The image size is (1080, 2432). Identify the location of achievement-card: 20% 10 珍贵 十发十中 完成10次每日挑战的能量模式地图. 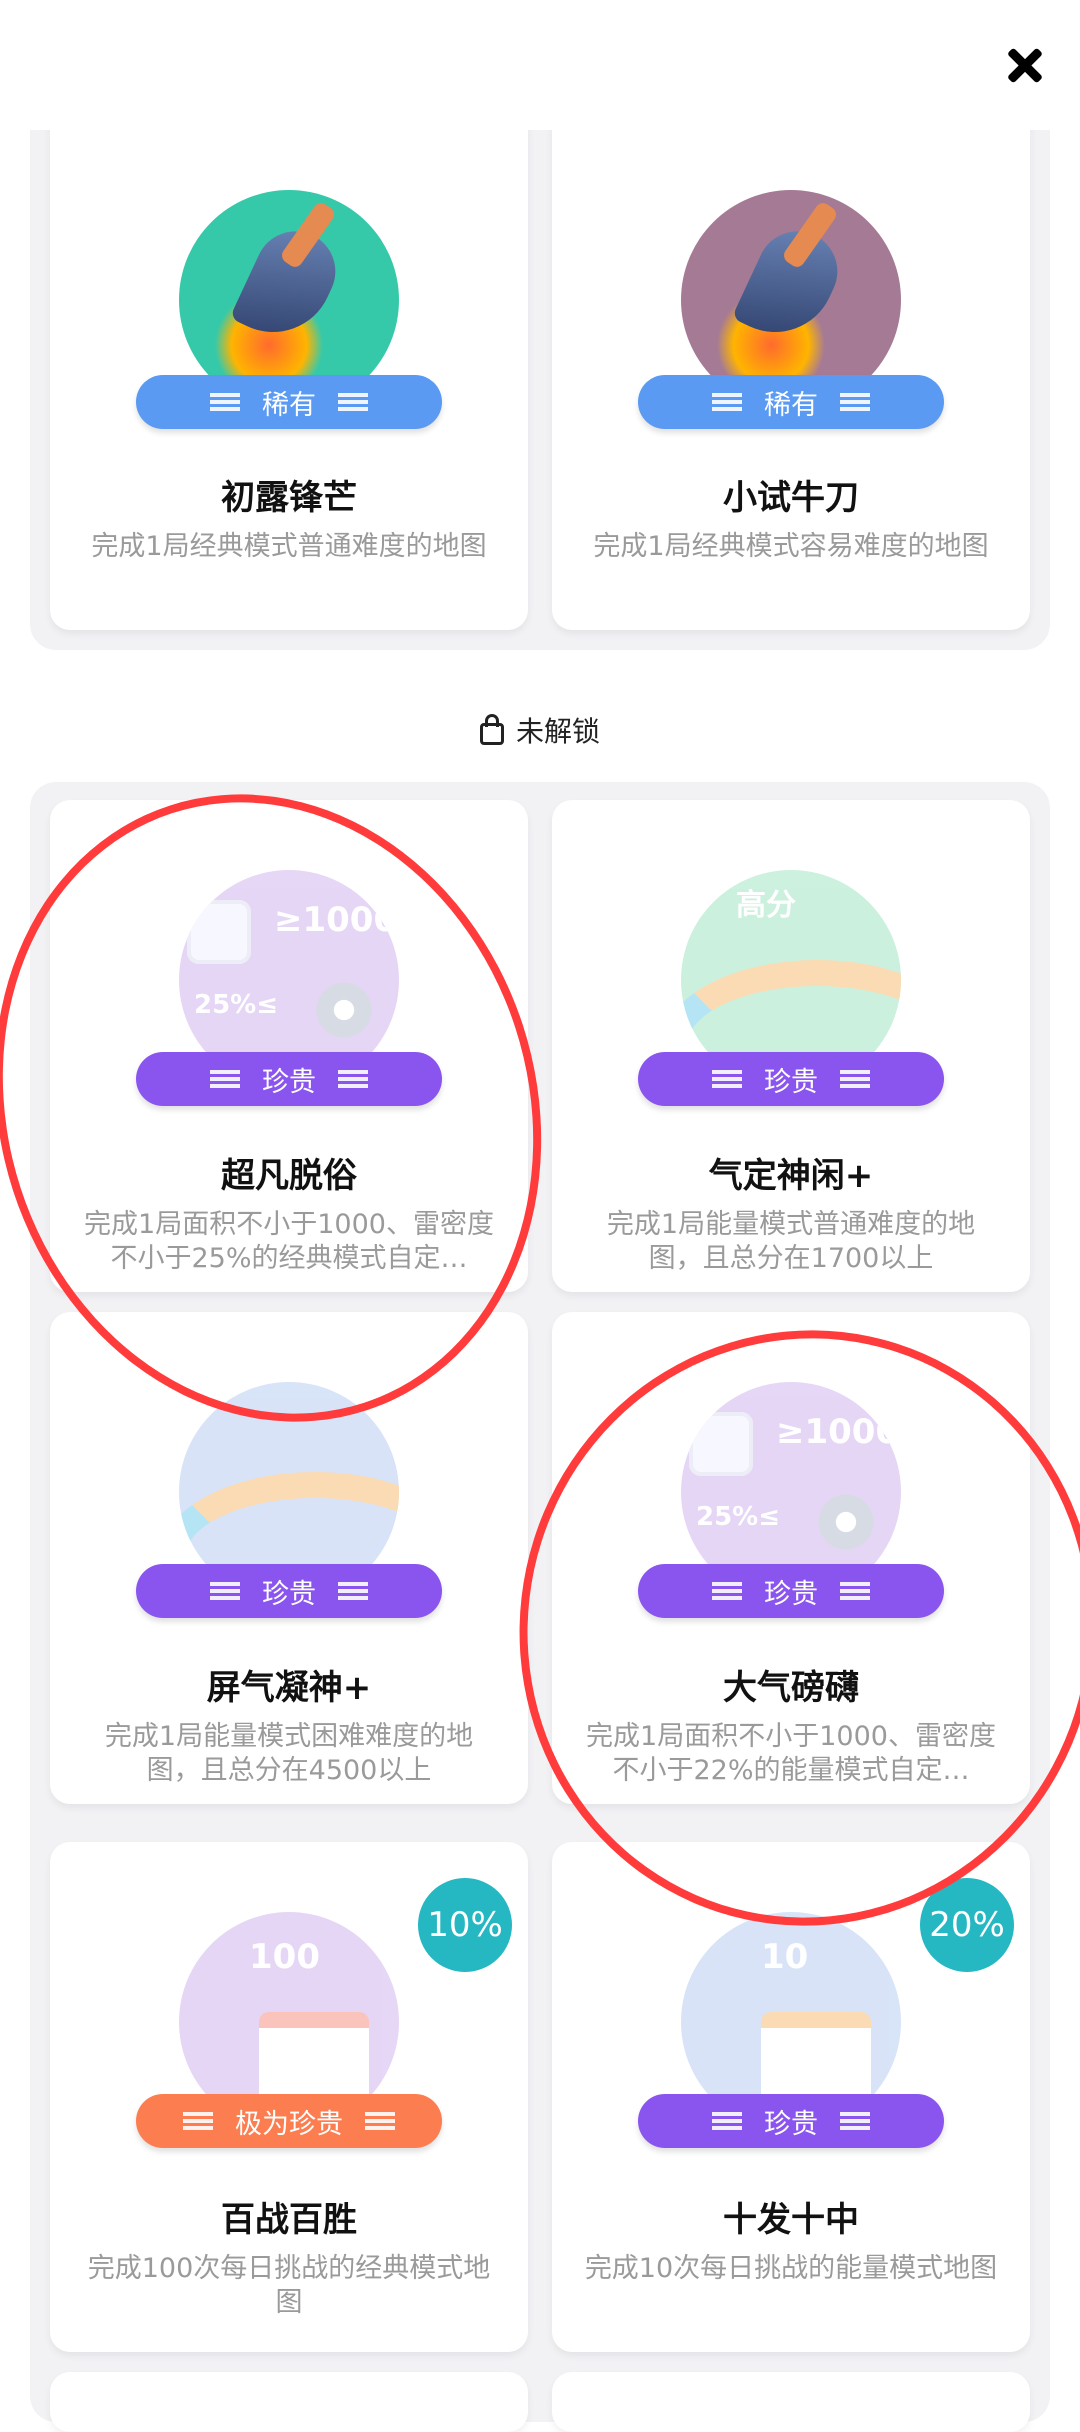
(791, 2097).